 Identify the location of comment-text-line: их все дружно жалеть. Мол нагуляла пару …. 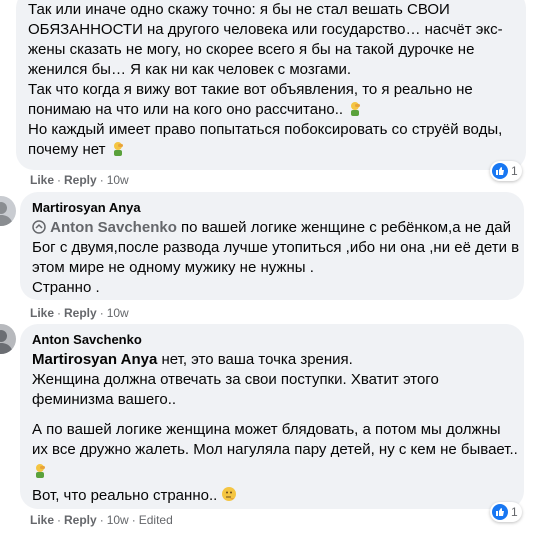
(275, 449).